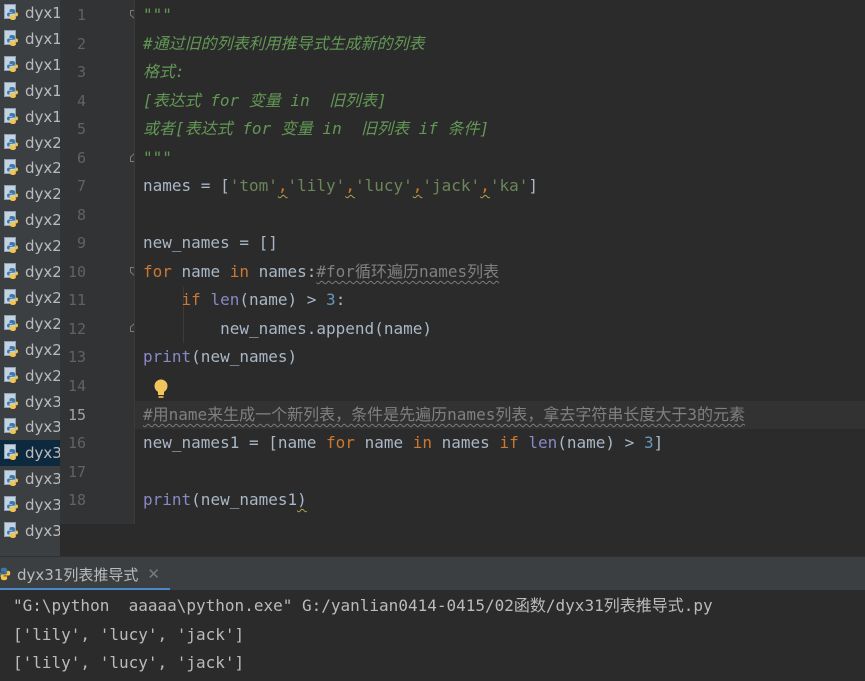 The height and width of the screenshot is (681, 865). I want to click on line-number: 7, so click(81, 186).